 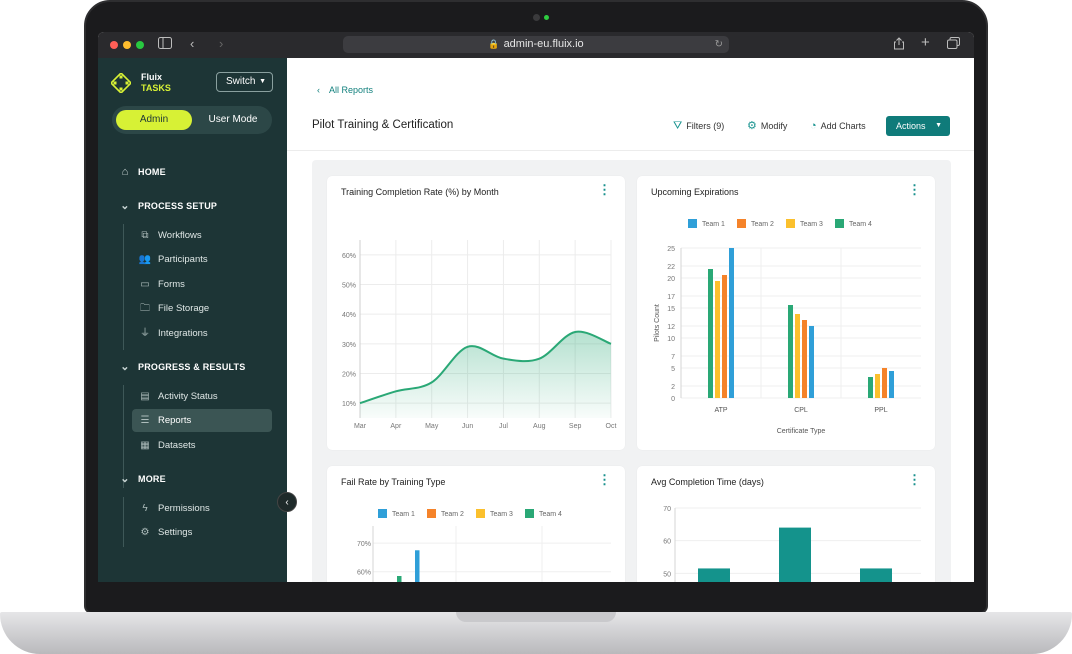 What do you see at coordinates (720, 410) in the screenshot?
I see `x-tick-label: ATP` at bounding box center [720, 410].